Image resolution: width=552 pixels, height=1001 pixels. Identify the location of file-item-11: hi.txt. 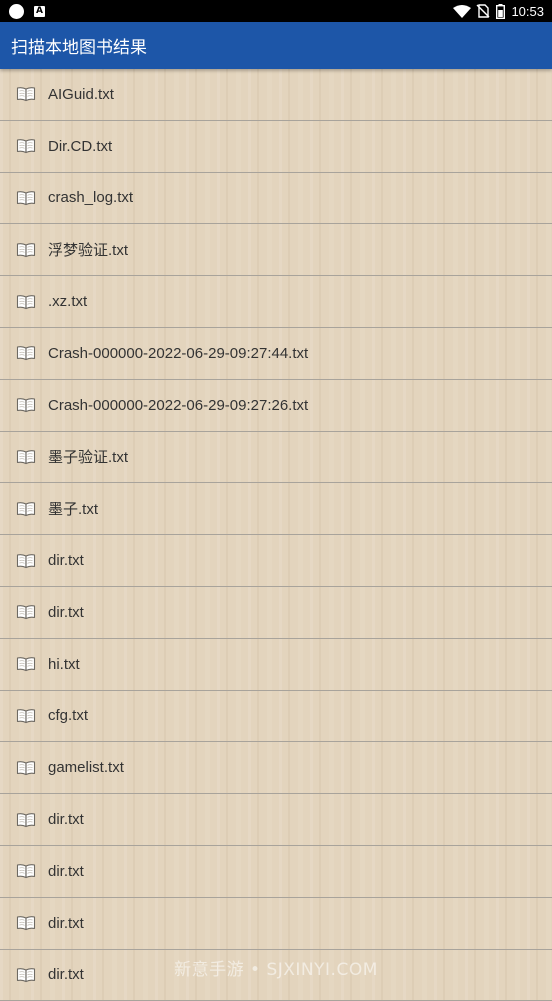
(276, 665).